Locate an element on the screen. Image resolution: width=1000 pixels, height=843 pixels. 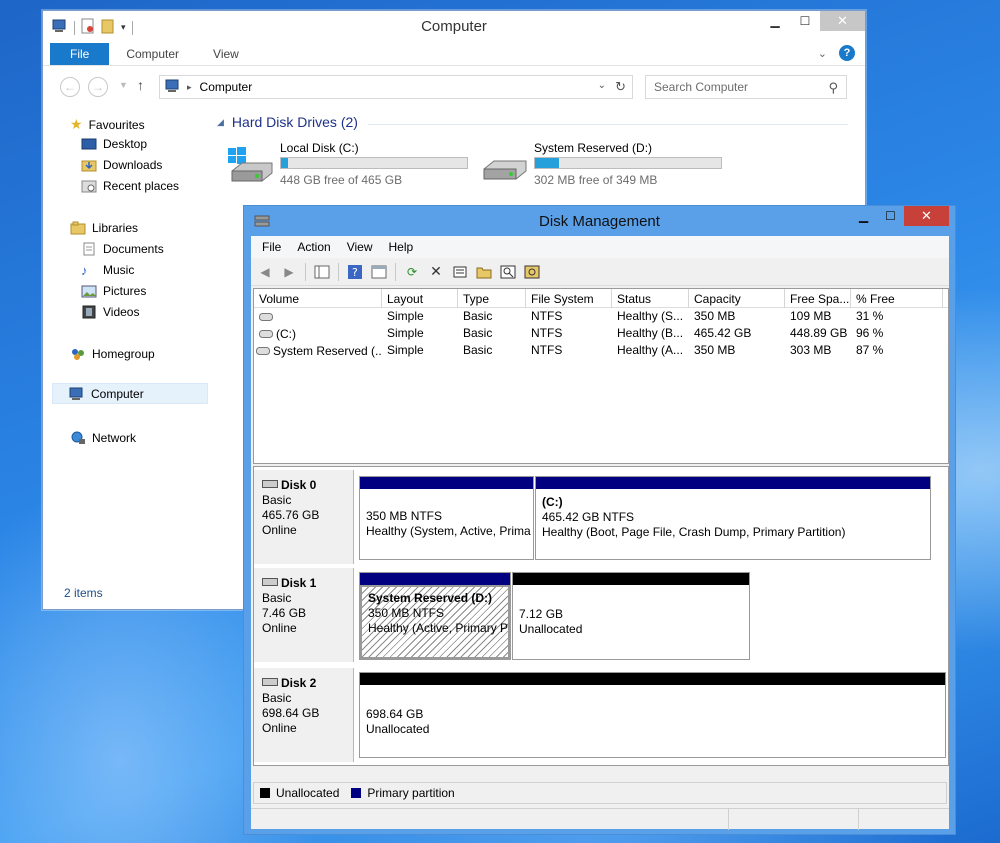
legend-label: Unallocated is located at coordinates (308, 793).